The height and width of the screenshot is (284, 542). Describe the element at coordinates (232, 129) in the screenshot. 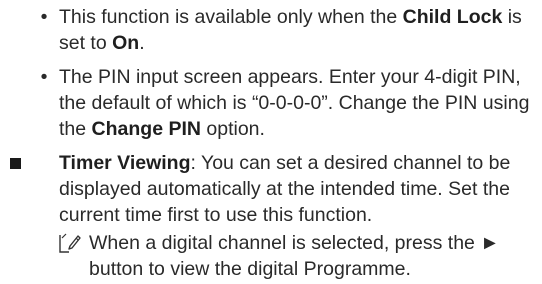

I see `bullet-text-post: option.` at that location.